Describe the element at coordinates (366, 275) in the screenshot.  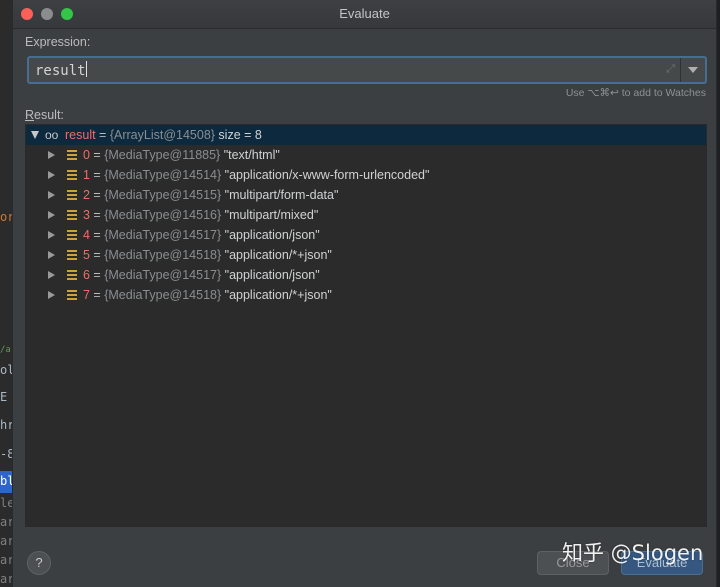
I see `tree-row: 6 = {MediaType@14517} "application/json"` at that location.